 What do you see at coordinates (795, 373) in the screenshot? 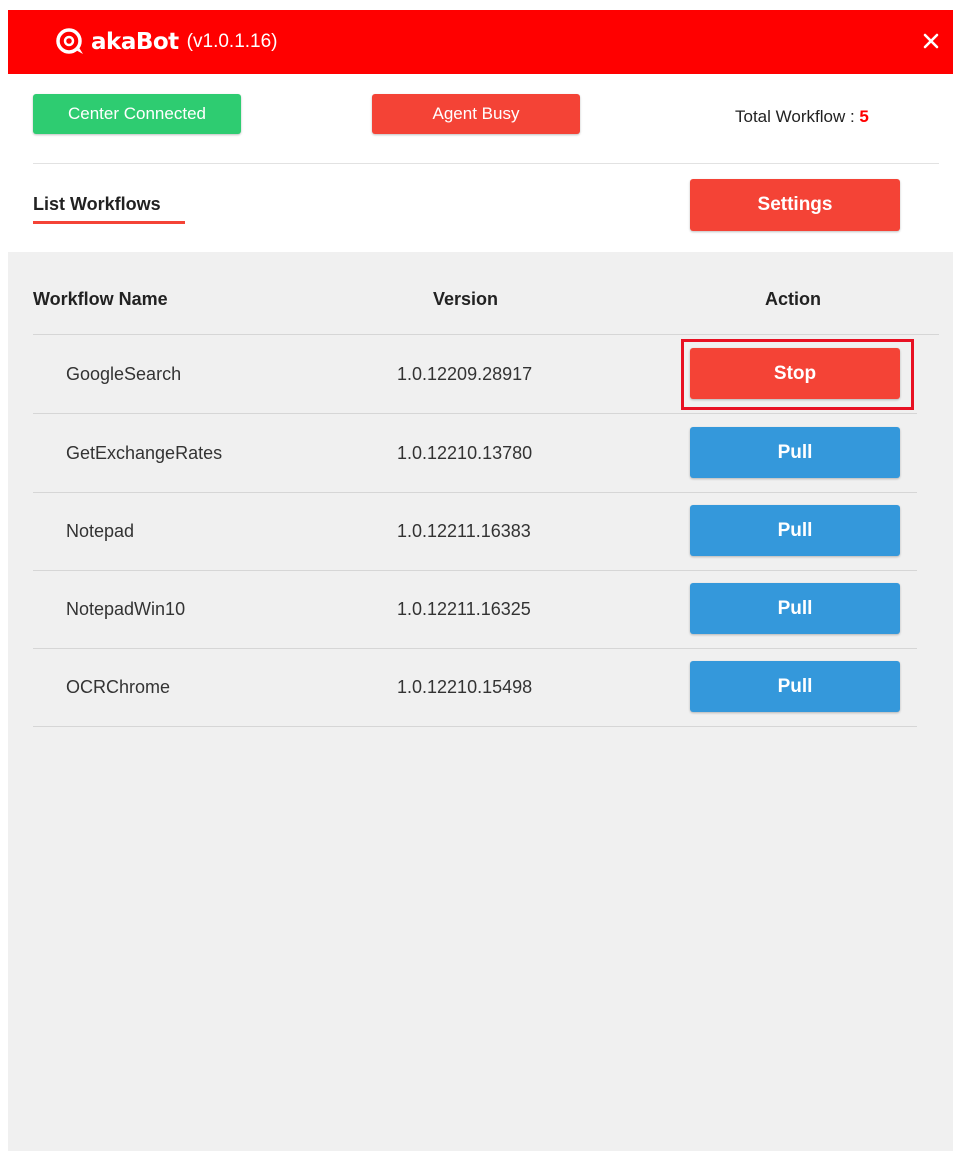
I see `stop-button: Stop` at bounding box center [795, 373].